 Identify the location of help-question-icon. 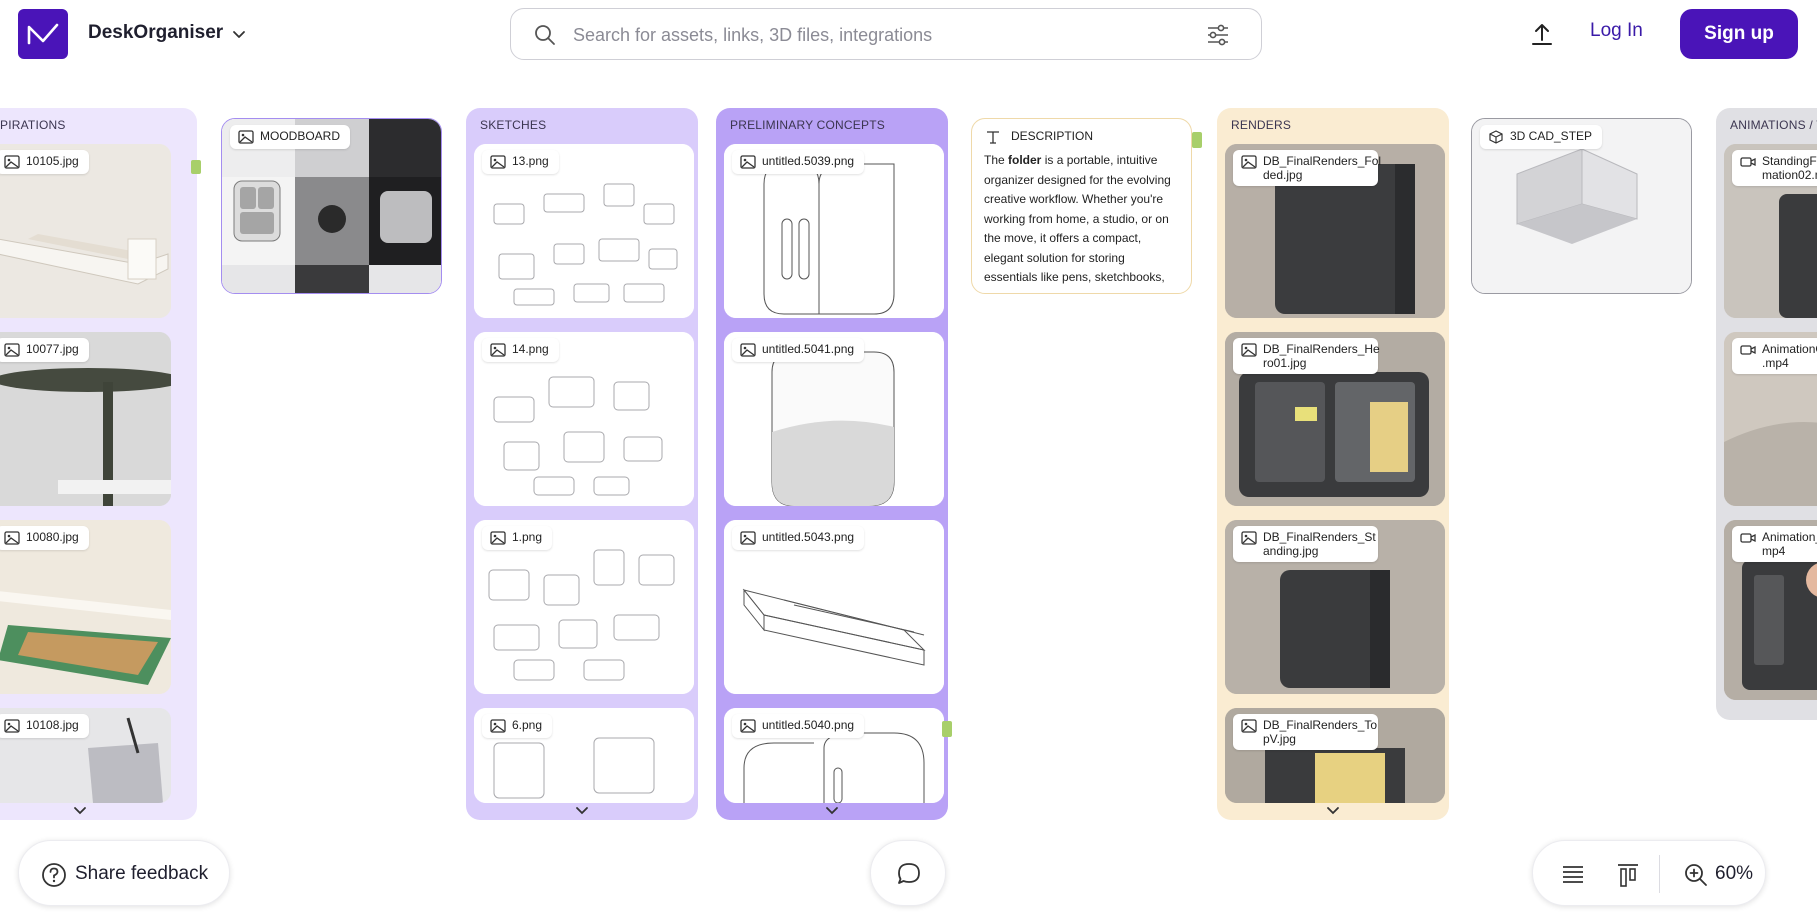
(54, 875).